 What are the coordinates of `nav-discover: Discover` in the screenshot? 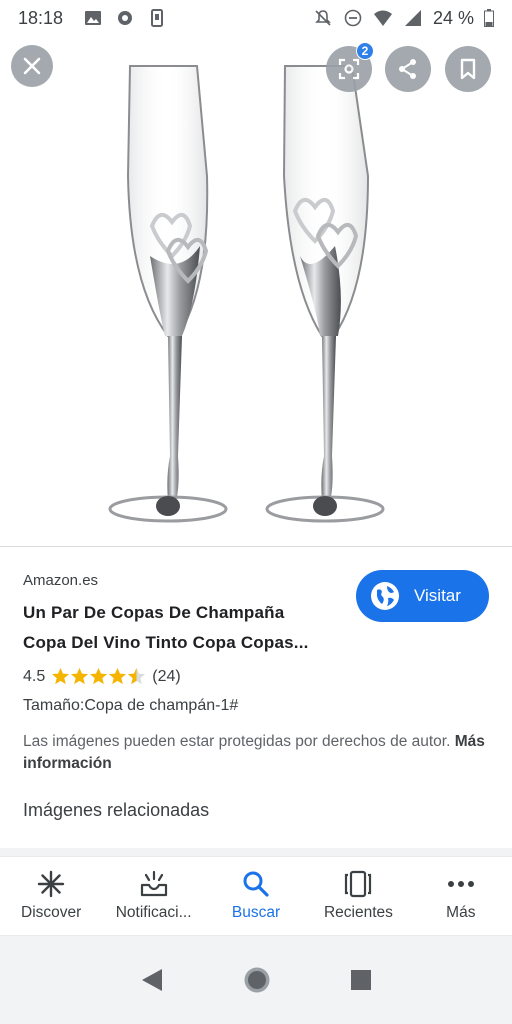 It's located at (51, 896).